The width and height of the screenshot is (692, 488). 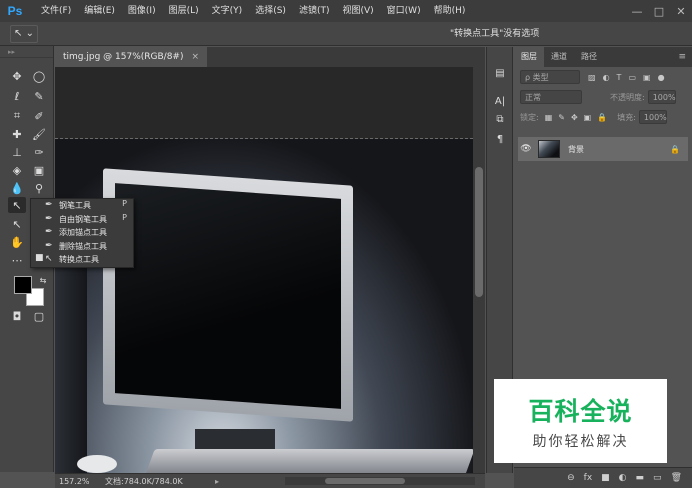 What do you see at coordinates (17, 116) in the screenshot?
I see `crop-tool-icon: ⌗` at bounding box center [17, 116].